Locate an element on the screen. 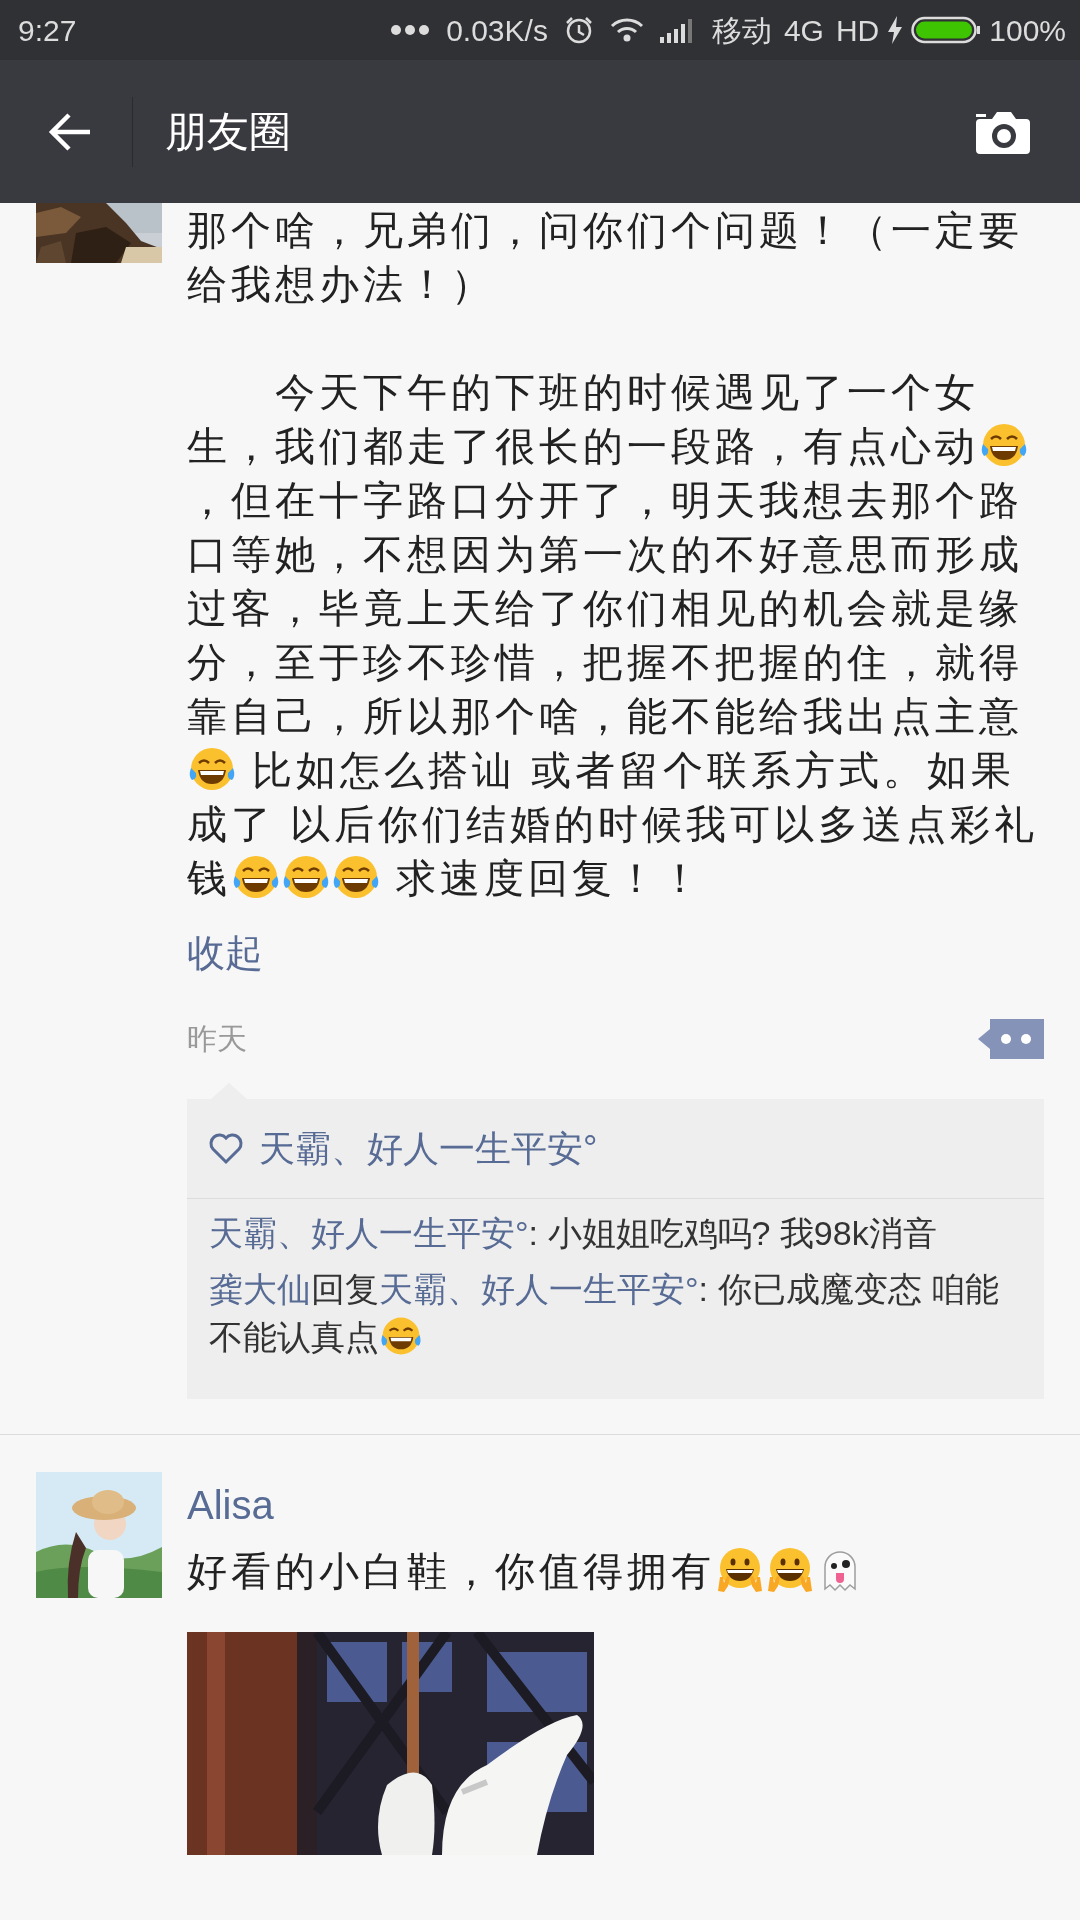 The width and height of the screenshot is (1080, 1920). post-text: 好看的小白鞋，你值得拥有 is located at coordinates (615, 1571).